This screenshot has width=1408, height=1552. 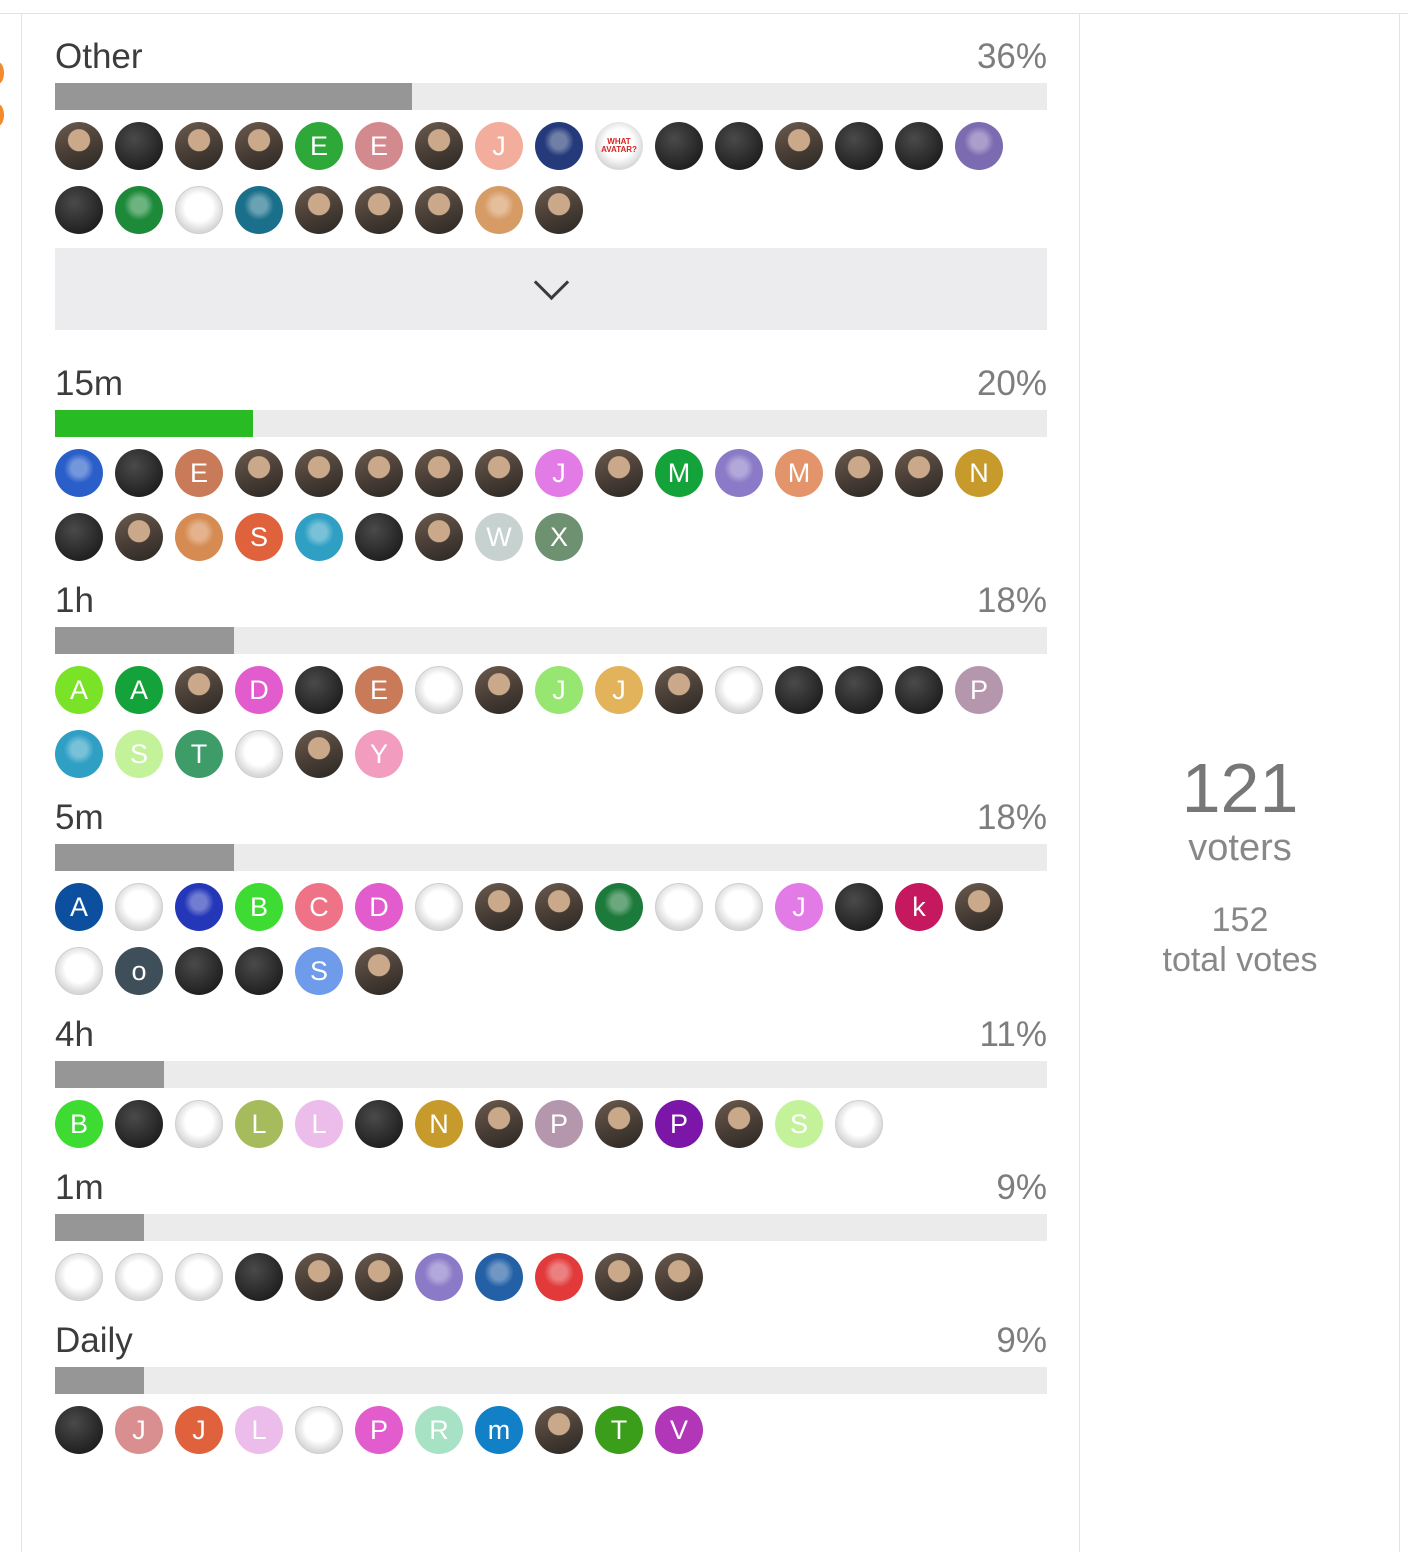 I want to click on voter-avatar: m, so click(x=499, y=1430).